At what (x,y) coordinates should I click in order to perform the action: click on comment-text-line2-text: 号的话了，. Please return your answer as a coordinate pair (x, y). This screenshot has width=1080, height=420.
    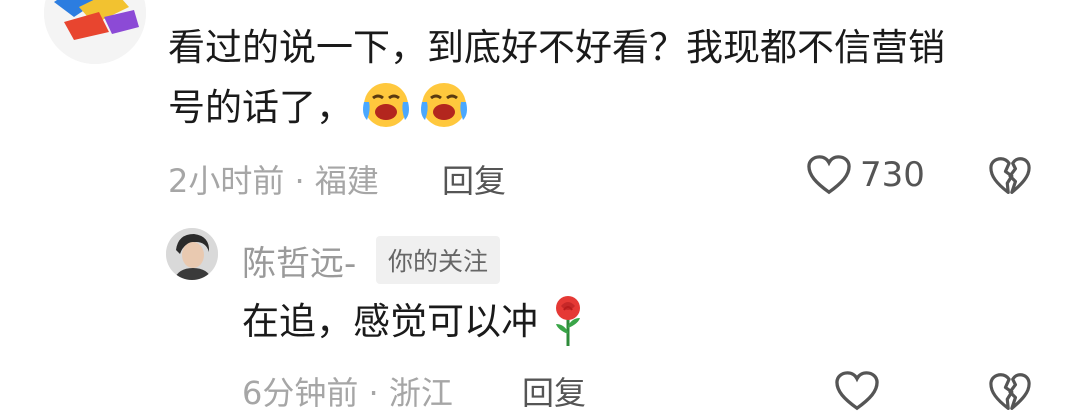
    Looking at the image, I should click on (260, 107).